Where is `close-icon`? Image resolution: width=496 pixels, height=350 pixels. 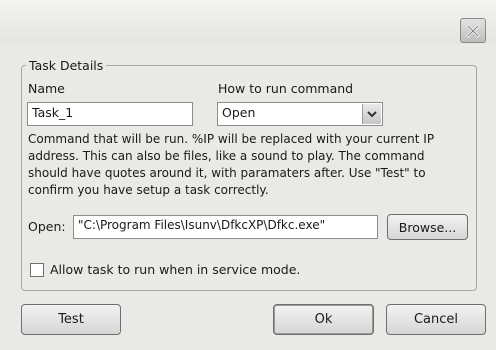 close-icon is located at coordinates (473, 30).